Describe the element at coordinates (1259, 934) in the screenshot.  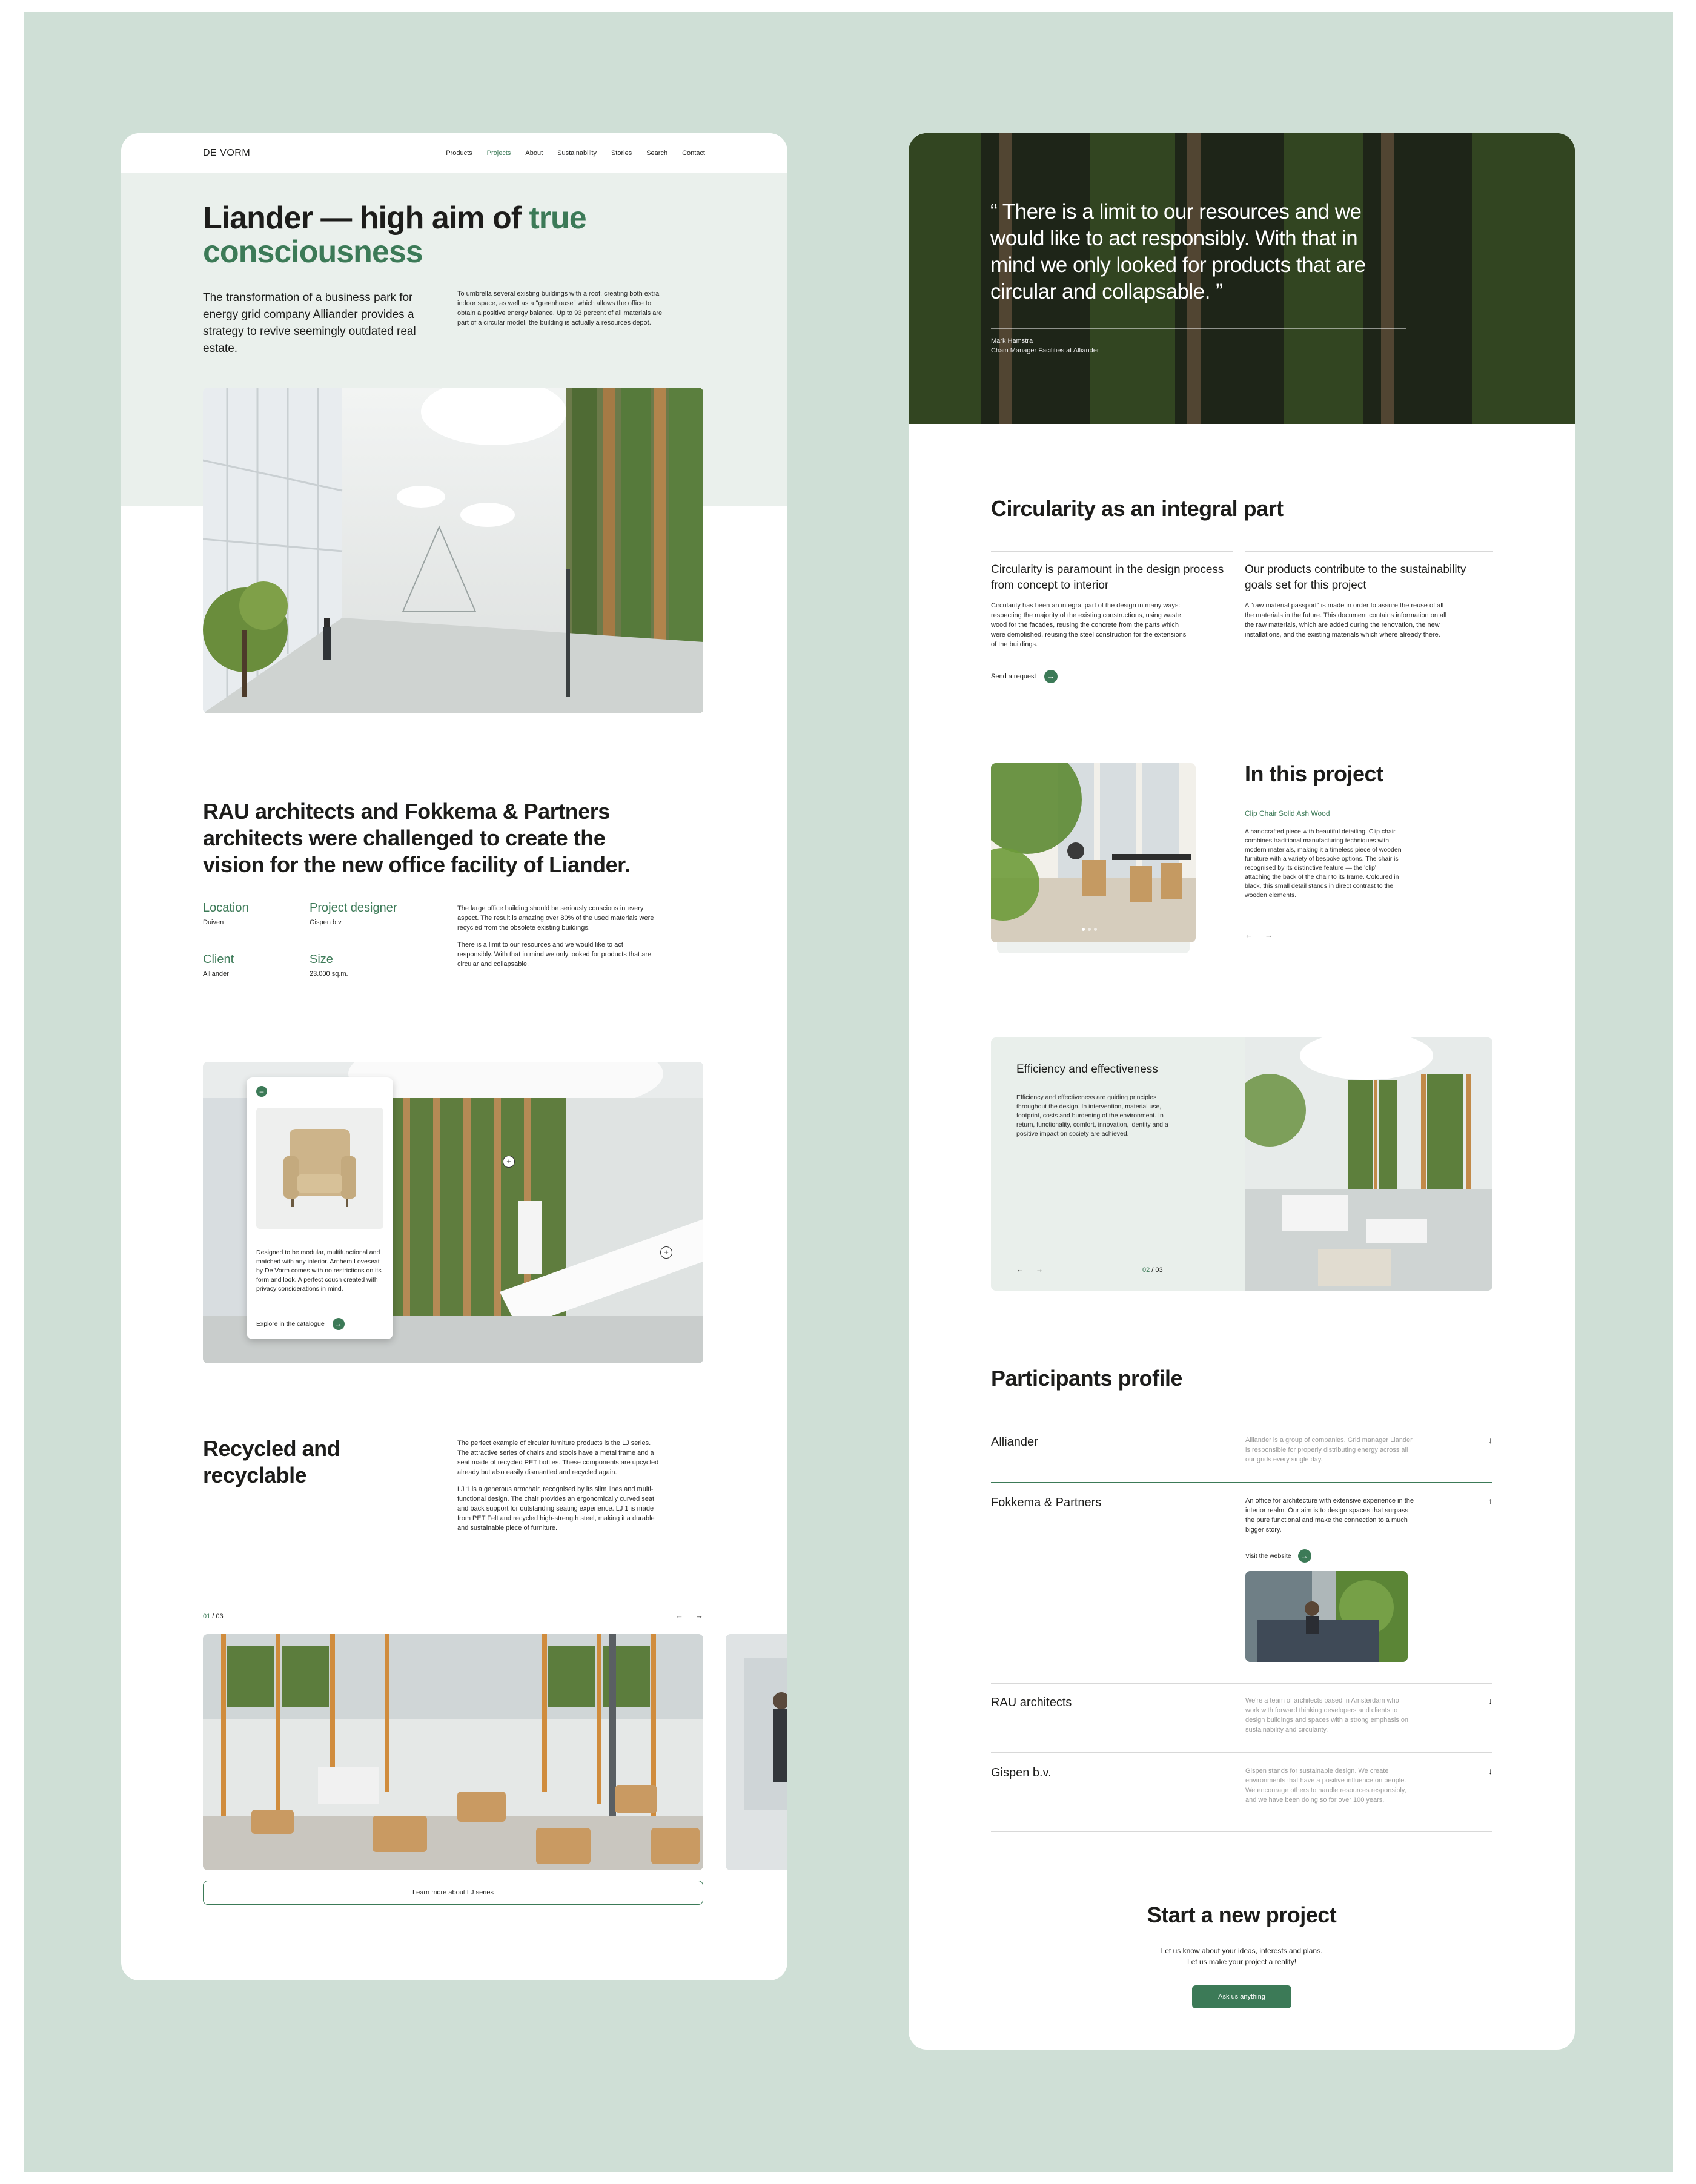
I see `product-slider-controls: ← →` at that location.